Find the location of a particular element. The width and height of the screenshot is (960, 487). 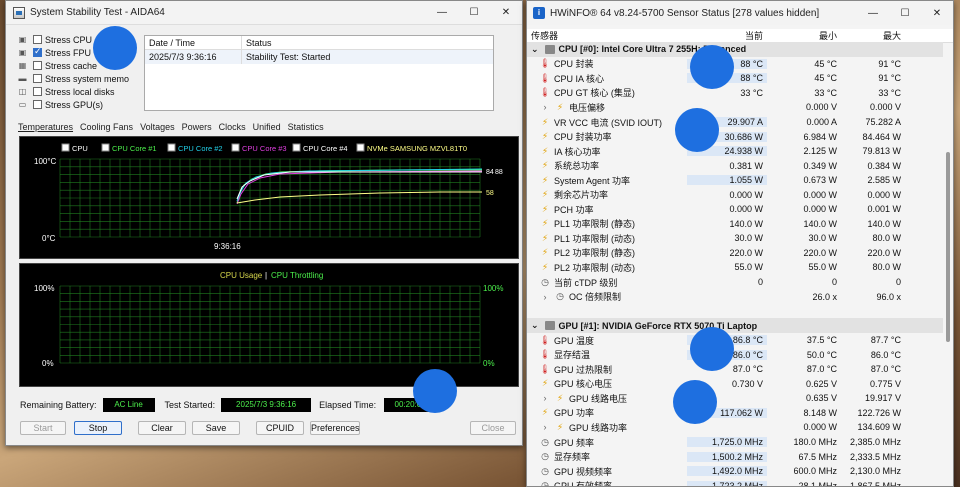

save-button: Save is located at coordinates (216, 428).